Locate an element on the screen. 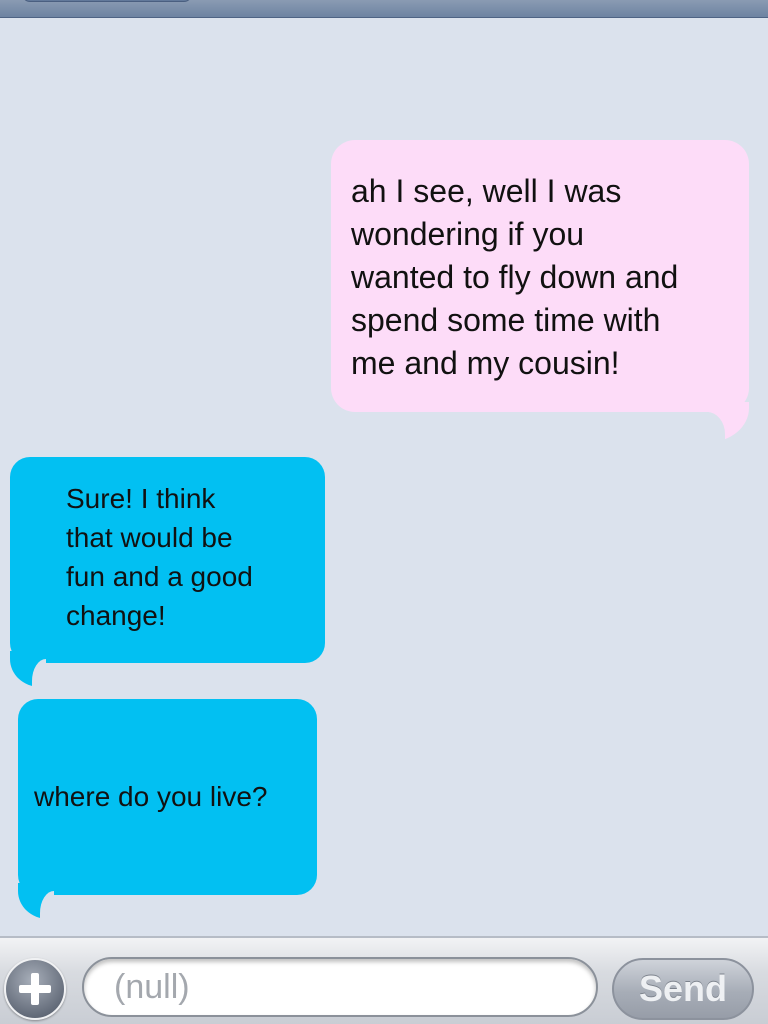  message-text: where do you live? is located at coordinates (151, 796).